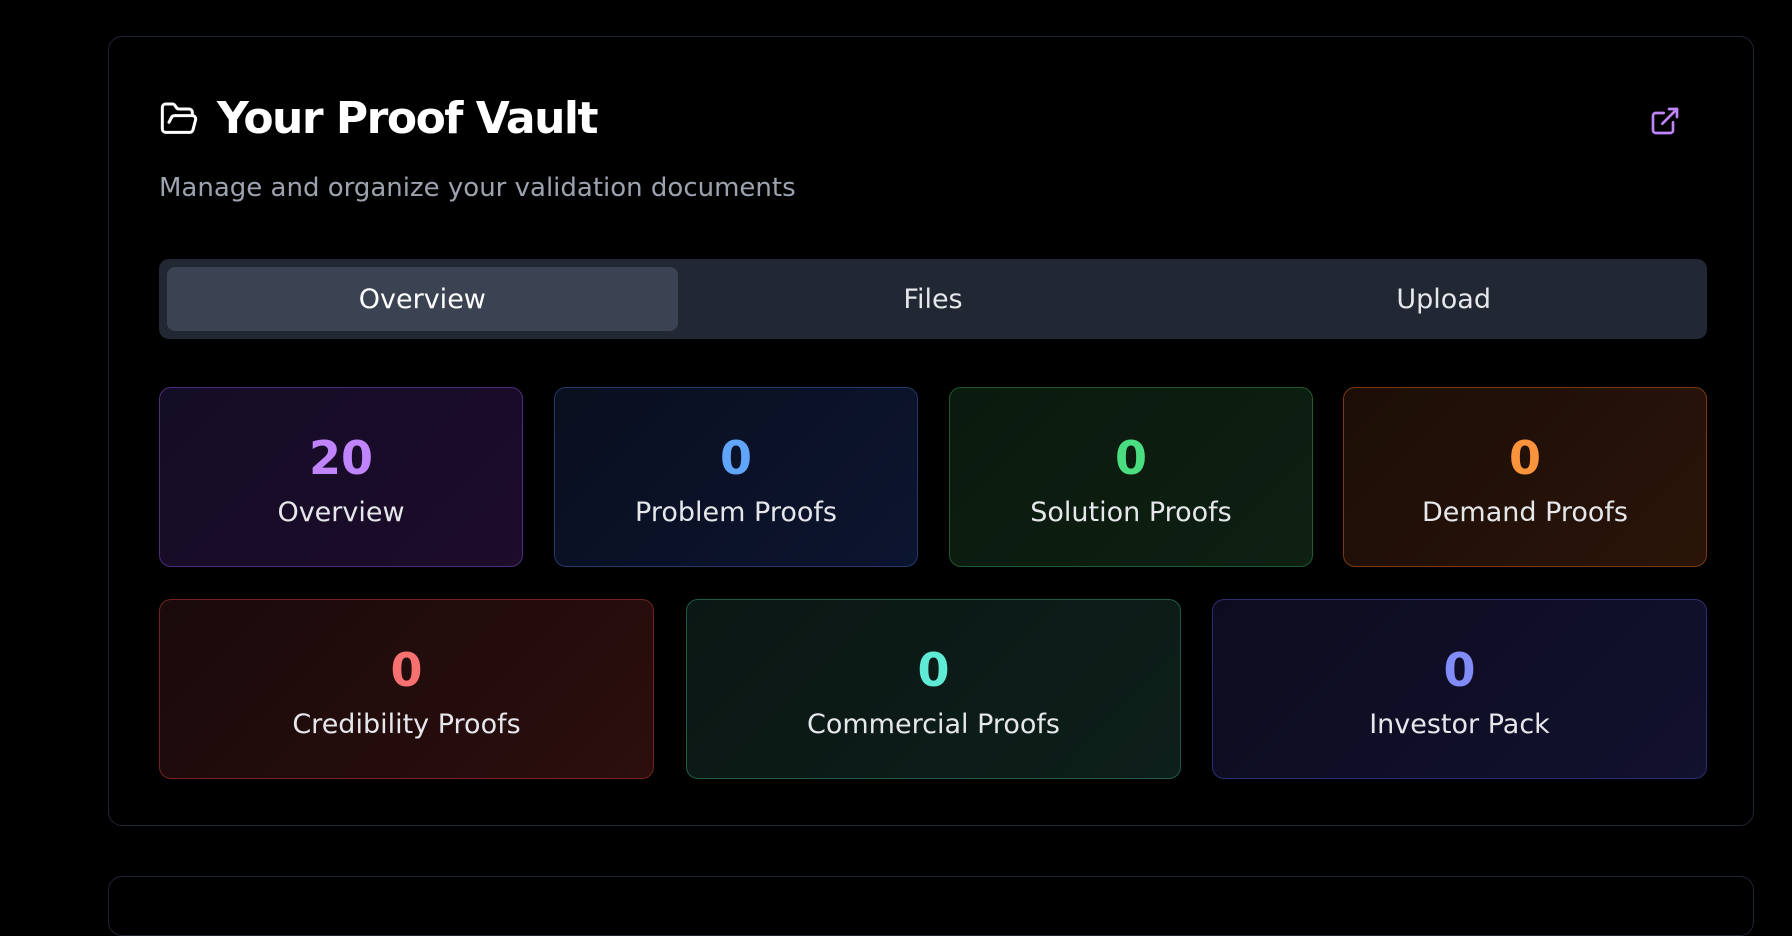 The image size is (1792, 936). I want to click on tab-files: Files, so click(933, 299).